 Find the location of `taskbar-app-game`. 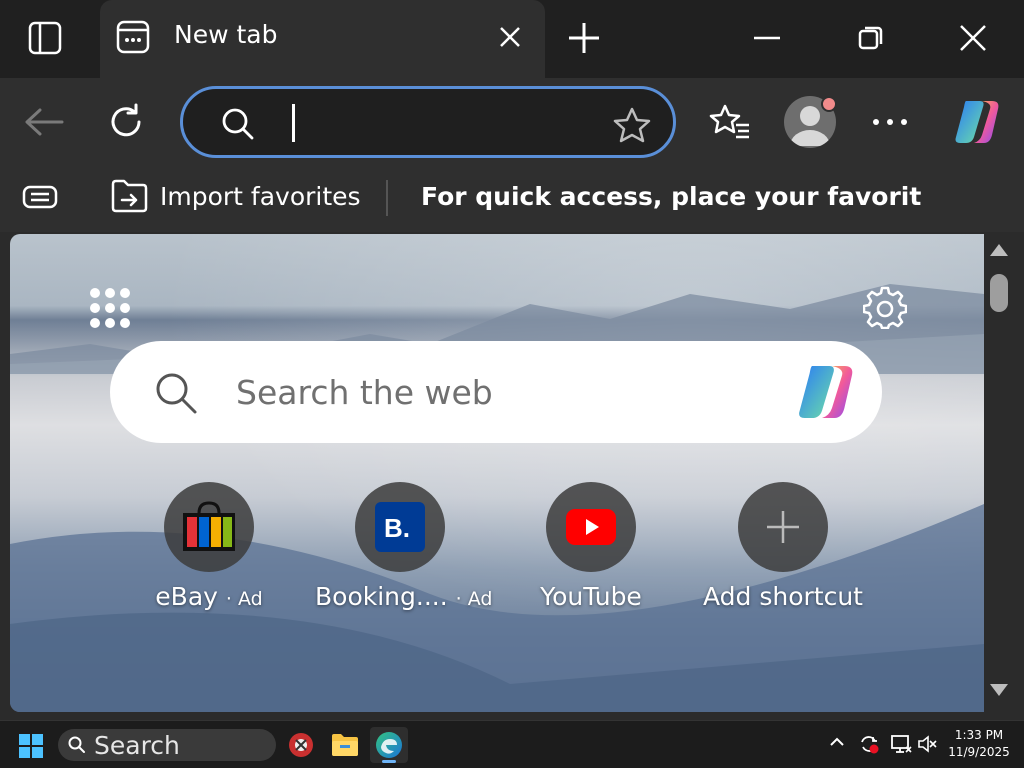

taskbar-app-game is located at coordinates (301, 745).